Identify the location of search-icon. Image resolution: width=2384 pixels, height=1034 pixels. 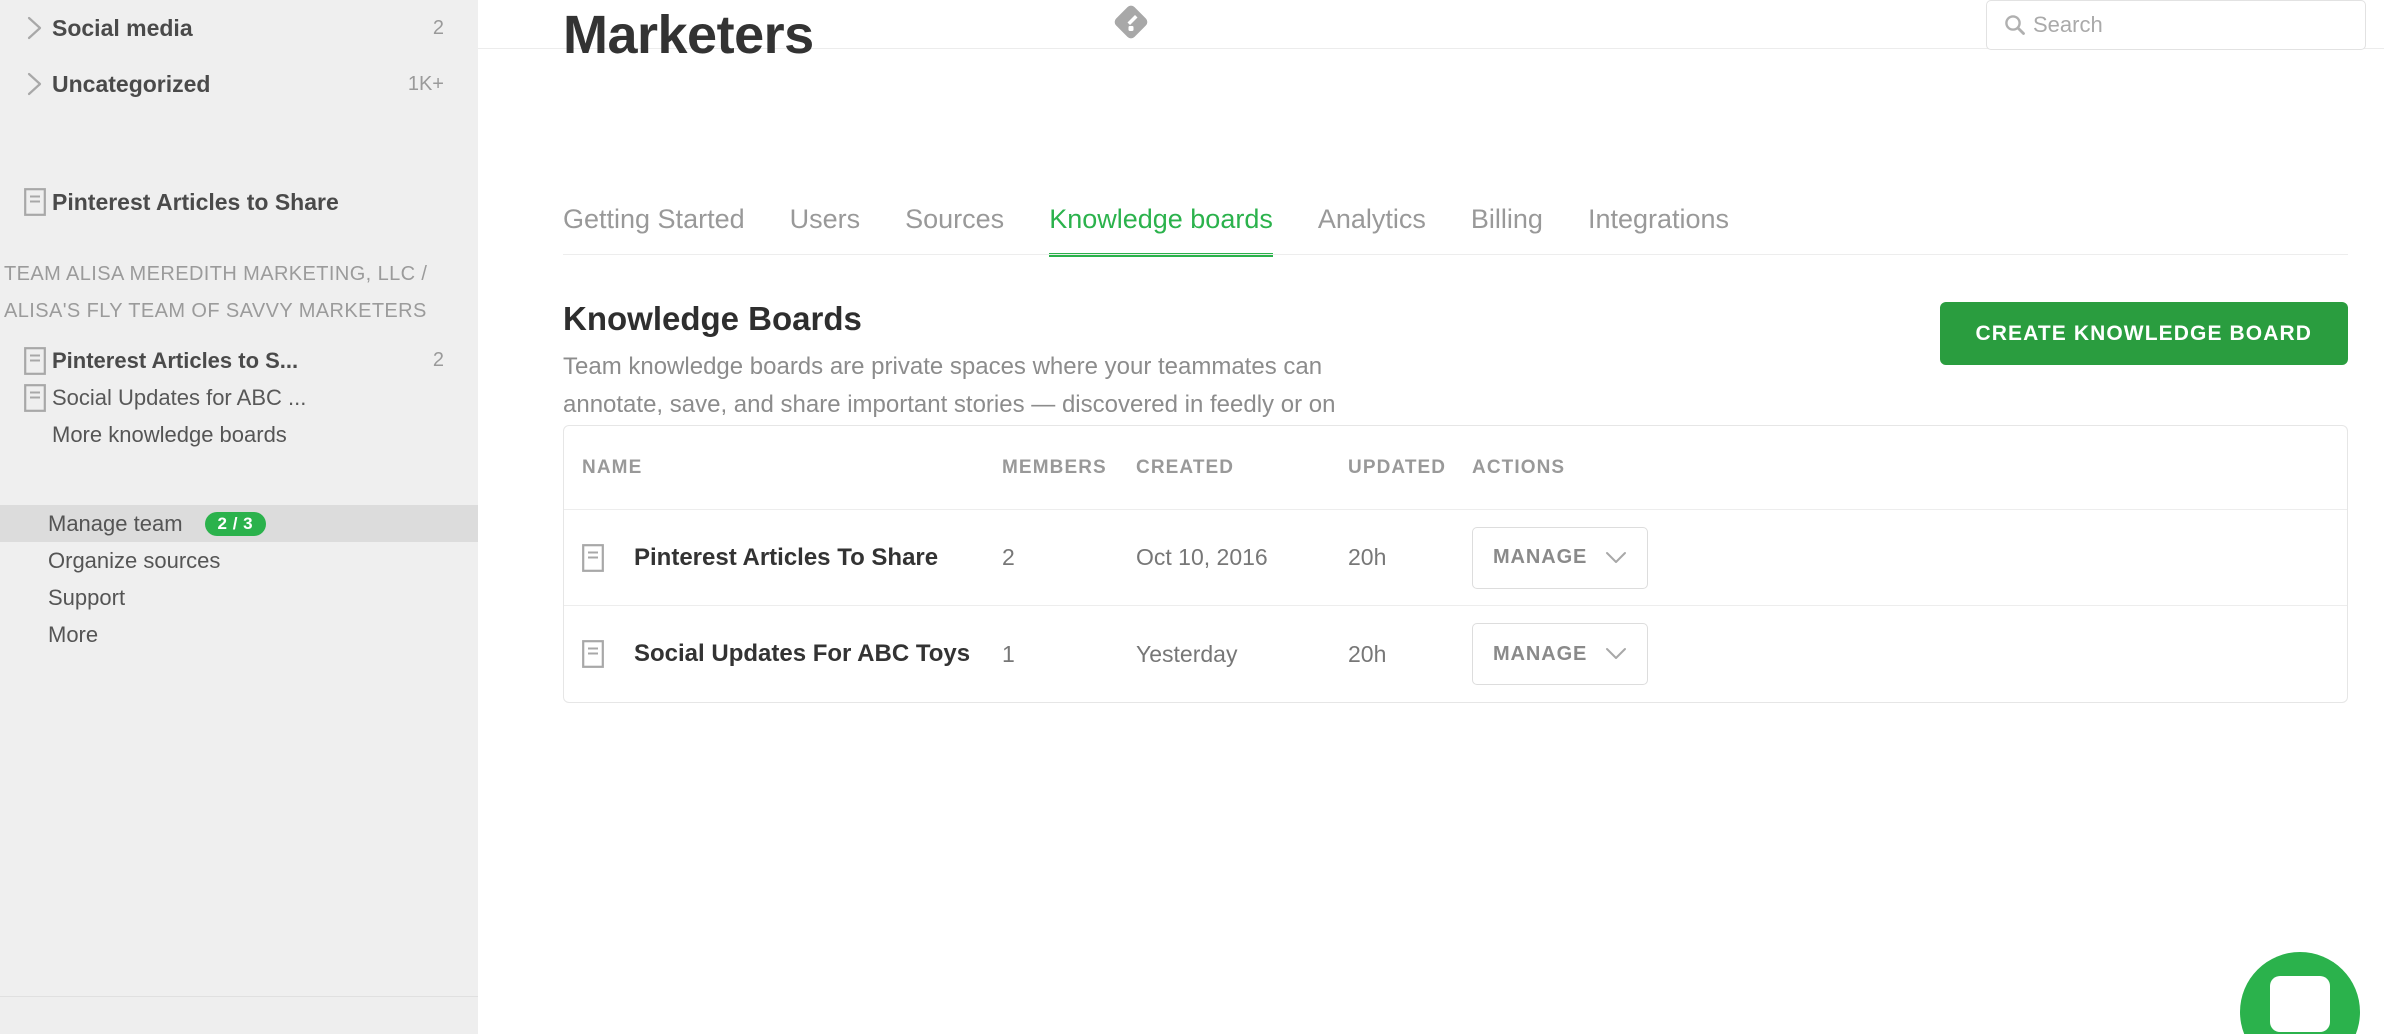
(2018, 25).